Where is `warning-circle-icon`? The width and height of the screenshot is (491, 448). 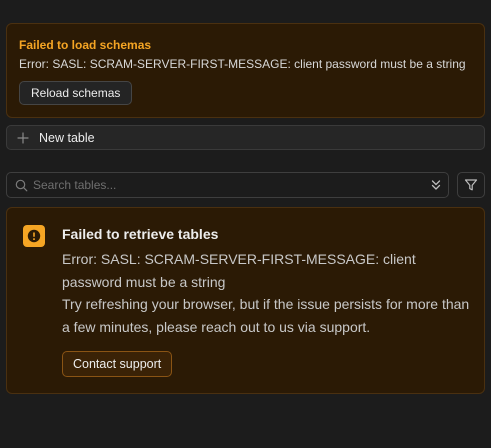 warning-circle-icon is located at coordinates (34, 236).